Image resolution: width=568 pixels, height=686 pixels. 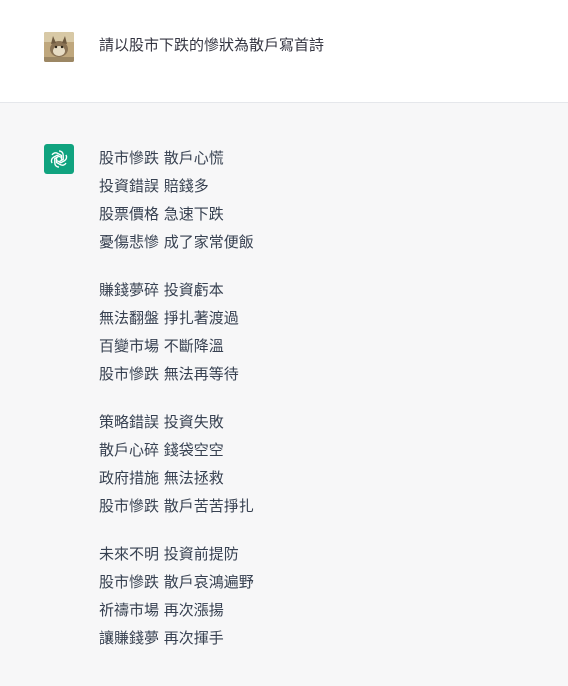 What do you see at coordinates (176, 200) in the screenshot?
I see `poem-stanza: 股市慘跌 散戶心慌 投資錯誤 賠錢多 股票價格 急速下跌 憂傷悲慘 成了家常便飯` at bounding box center [176, 200].